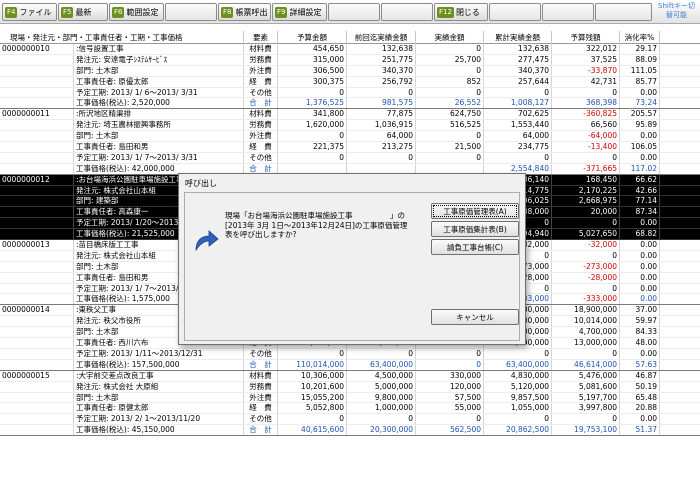 Image resolution: width=700 pixels, height=503 pixels. What do you see at coordinates (191, 12) in the screenshot?
I see `f7-empty-button` at bounding box center [191, 12].